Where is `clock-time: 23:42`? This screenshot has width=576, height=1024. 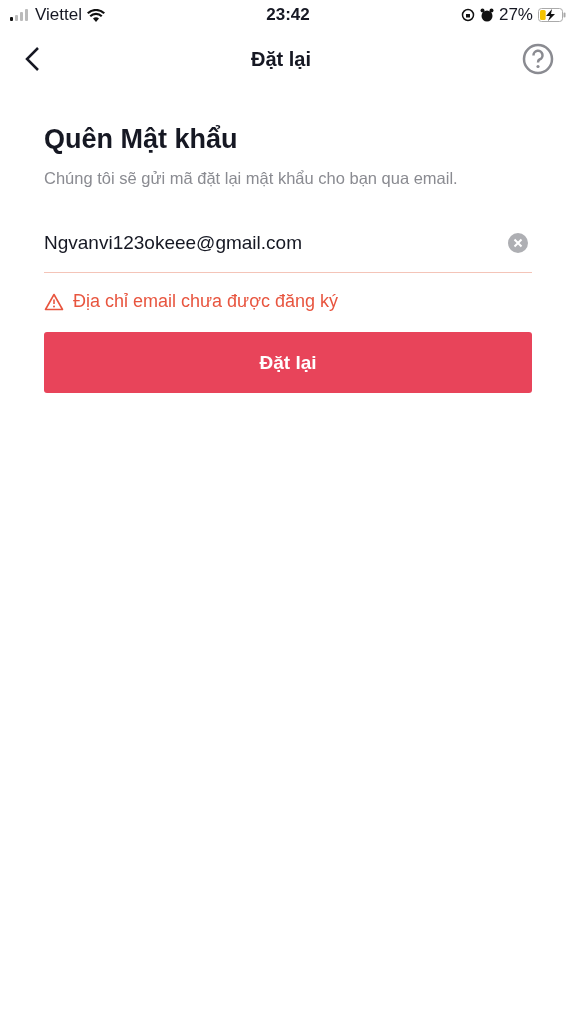 clock-time: 23:42 is located at coordinates (288, 15).